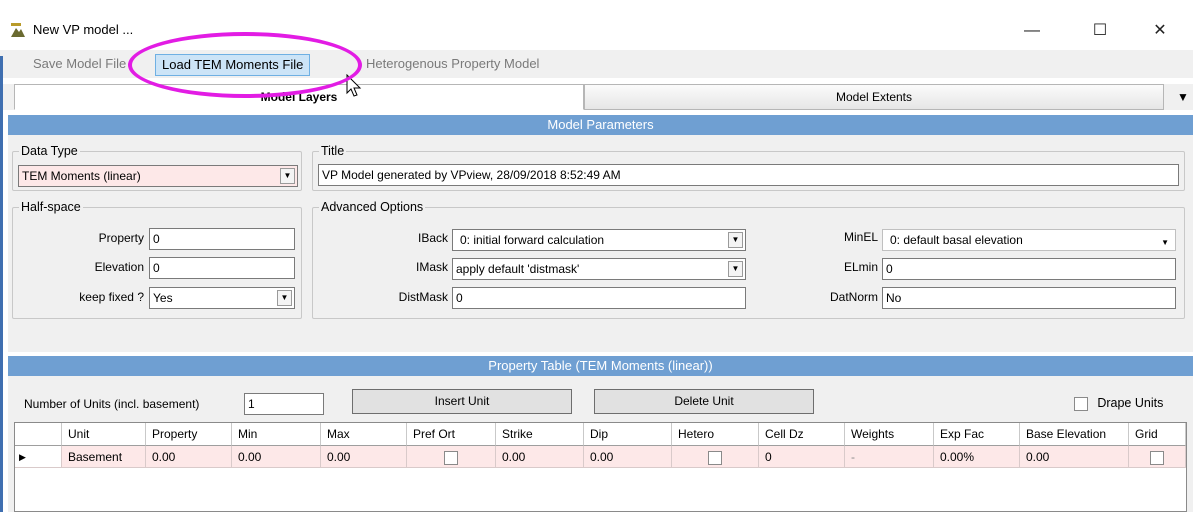  What do you see at coordinates (853, 297) in the screenshot?
I see `datnorm-label: DatNorm` at bounding box center [853, 297].